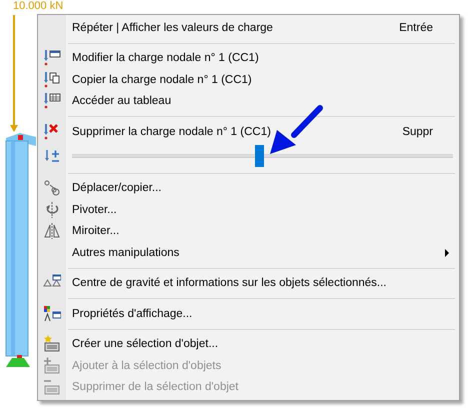 The height and width of the screenshot is (410, 472). I want to click on shortcut-label: Suppr, so click(417, 132).